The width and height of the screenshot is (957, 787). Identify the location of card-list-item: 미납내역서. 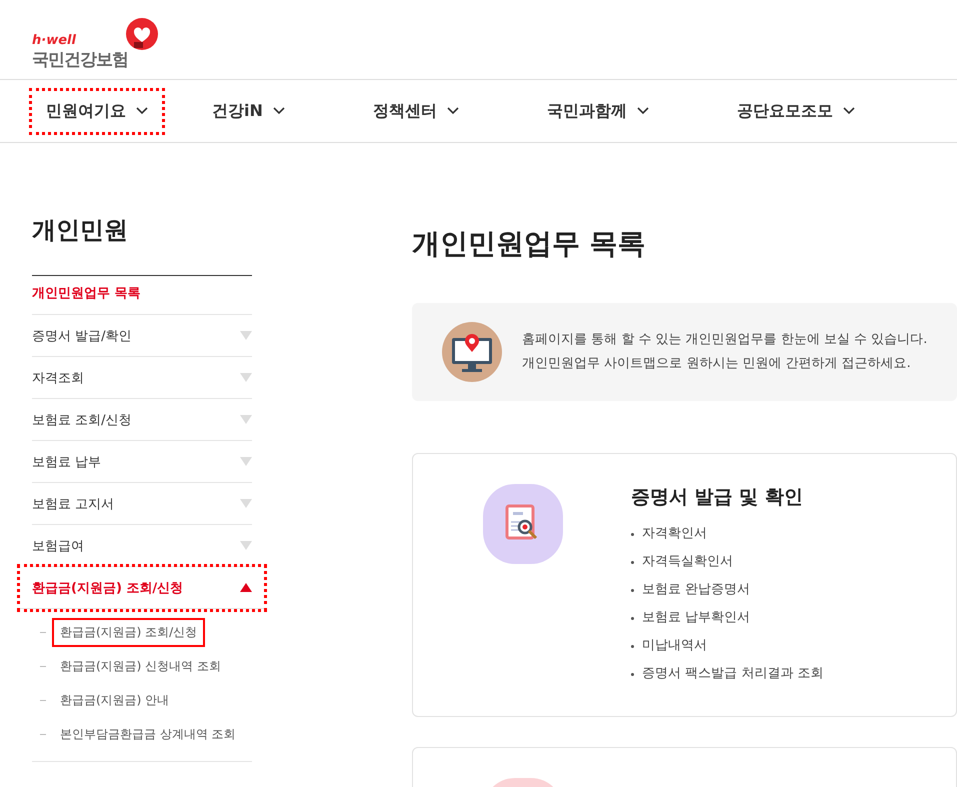
(727, 646).